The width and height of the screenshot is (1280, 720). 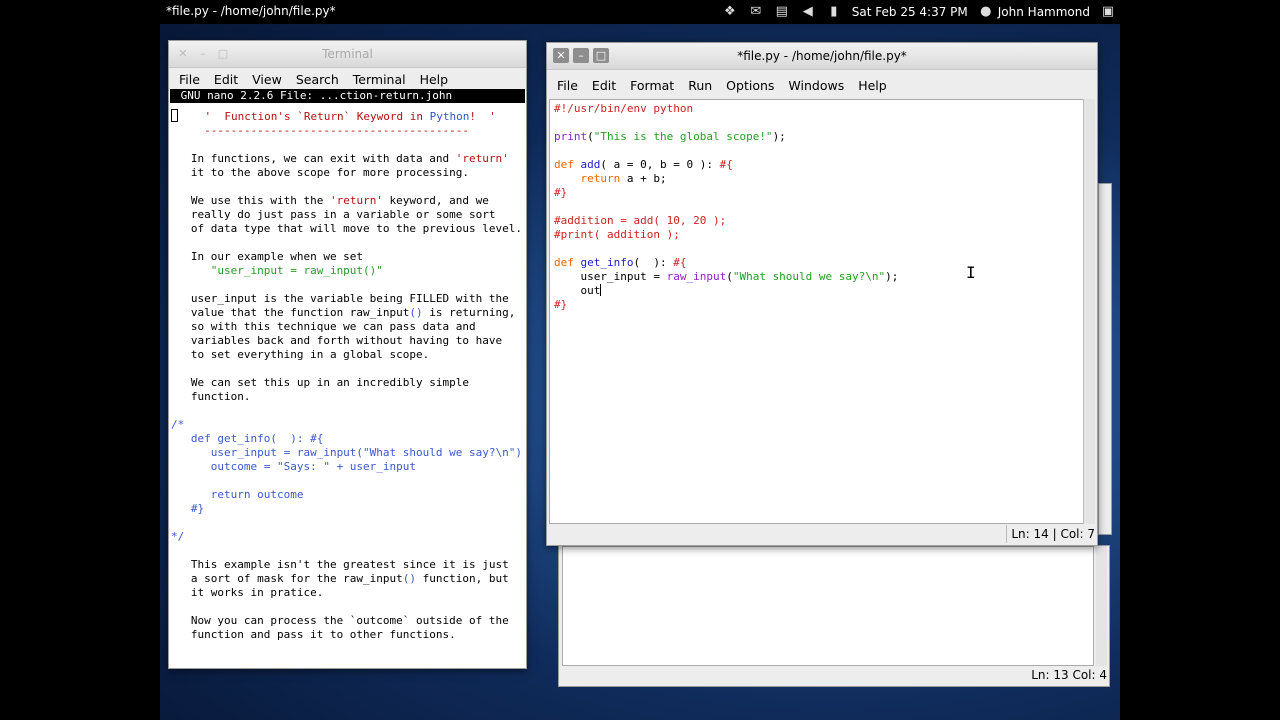 I want to click on editor-menu-file: File, so click(x=567, y=85).